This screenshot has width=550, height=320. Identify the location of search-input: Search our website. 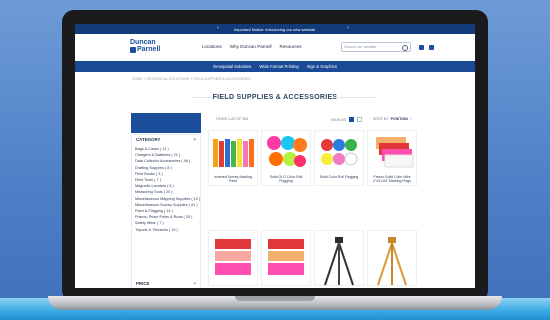
(376, 47).